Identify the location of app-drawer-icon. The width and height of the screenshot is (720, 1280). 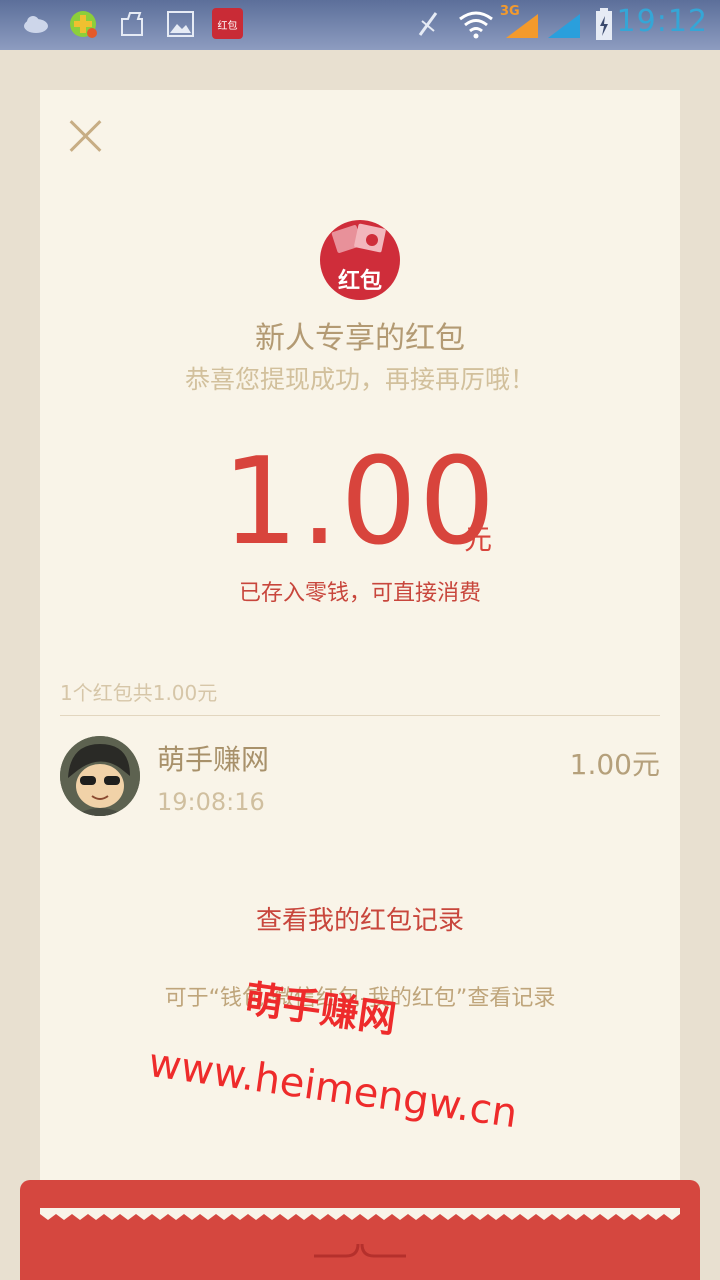
(132, 24).